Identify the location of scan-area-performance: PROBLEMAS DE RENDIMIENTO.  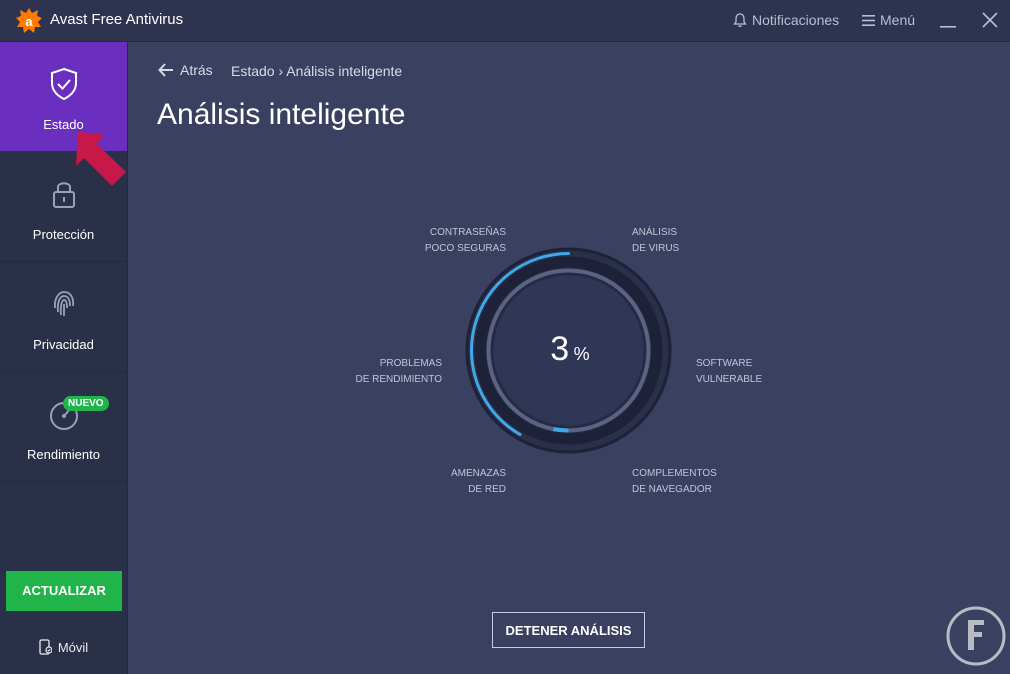
(399, 371).